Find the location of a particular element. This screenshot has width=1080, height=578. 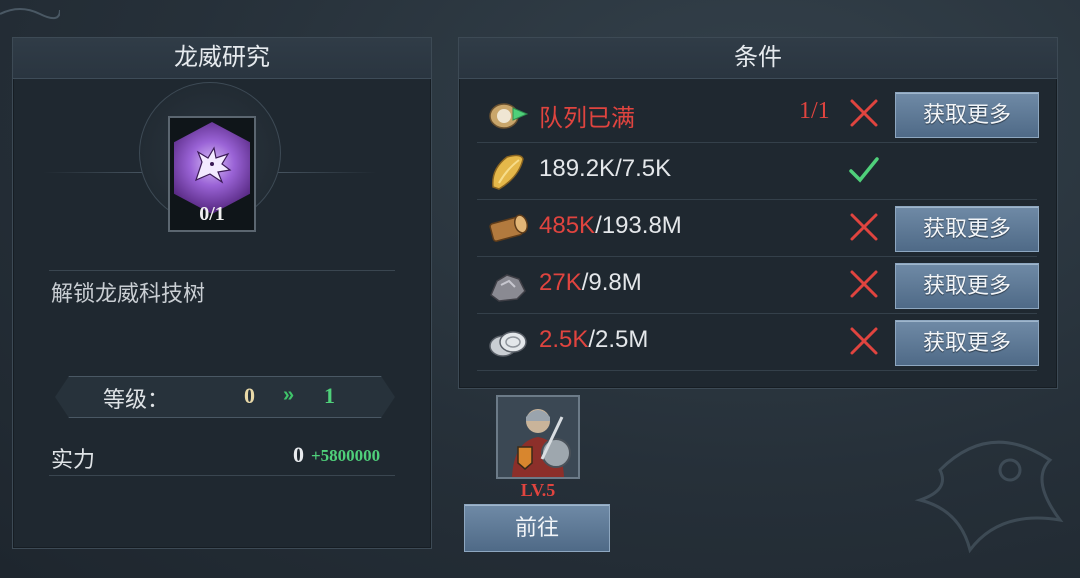

check-icon is located at coordinates (864, 170).